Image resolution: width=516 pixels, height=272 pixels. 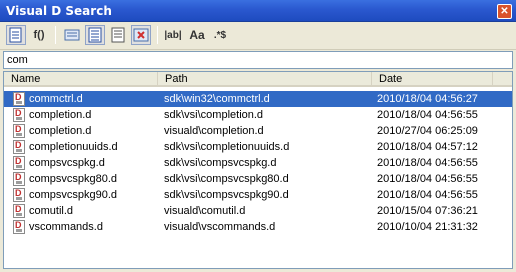 I want to click on file-path: sdk\vsi\completion.d, so click(x=214, y=115).